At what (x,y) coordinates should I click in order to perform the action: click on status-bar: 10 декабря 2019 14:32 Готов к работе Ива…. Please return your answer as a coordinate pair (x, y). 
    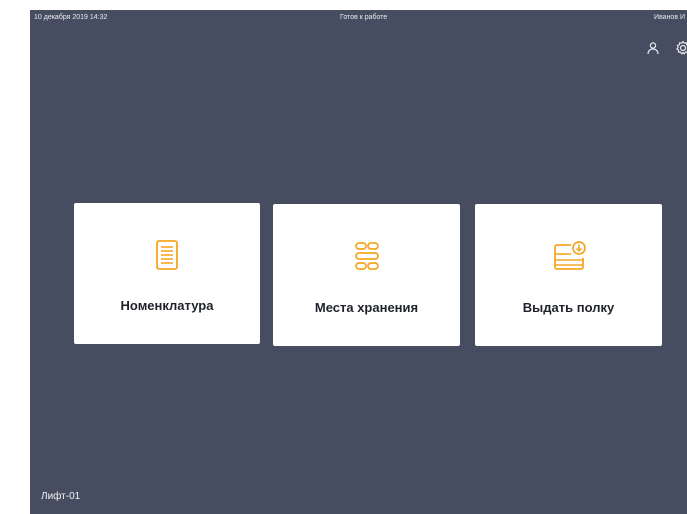
    Looking at the image, I should click on (358, 19).